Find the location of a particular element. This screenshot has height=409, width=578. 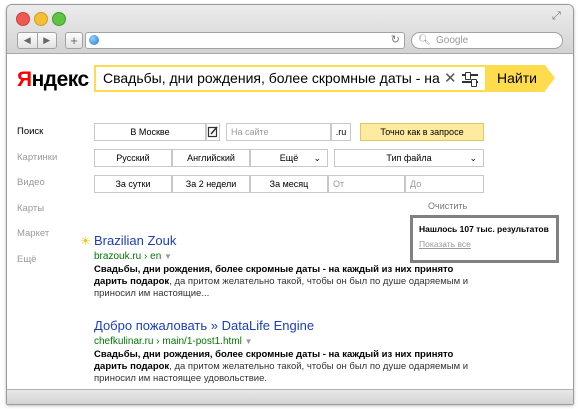

search-button: Найти is located at coordinates (520, 78).